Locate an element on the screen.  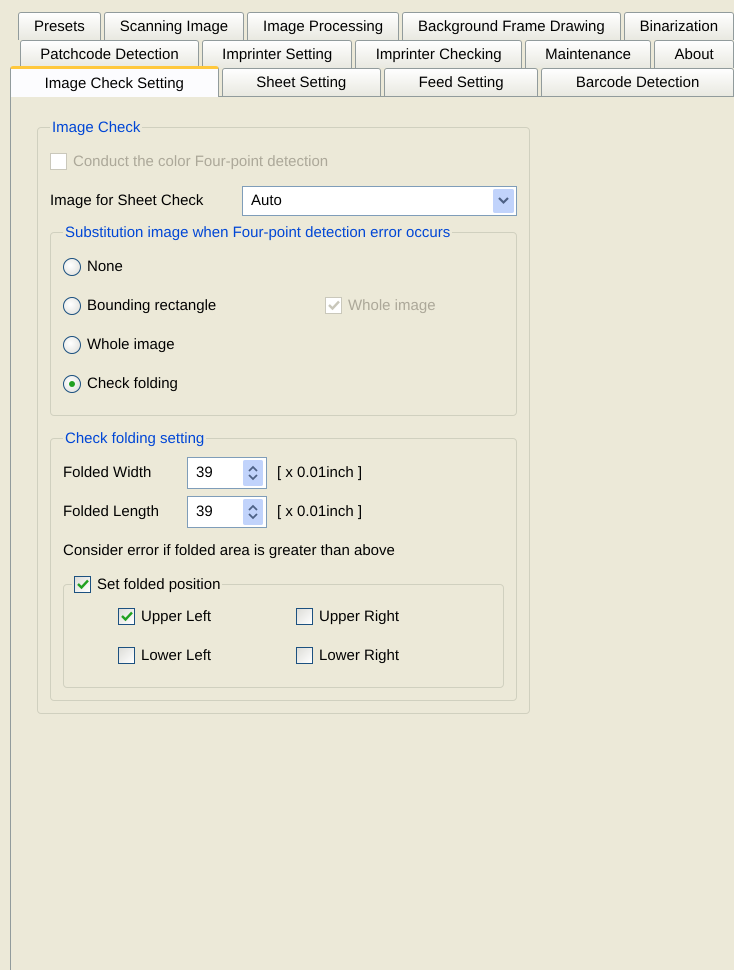
tab: Binarization is located at coordinates (679, 26).